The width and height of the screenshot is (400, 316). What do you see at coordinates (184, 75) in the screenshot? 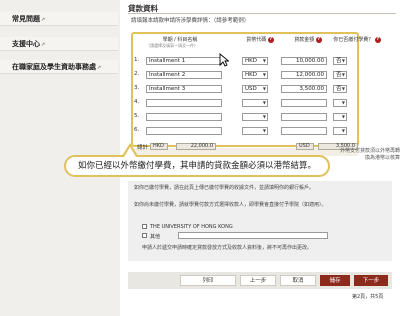
I see `item-name-input: Installment 2` at bounding box center [184, 75].